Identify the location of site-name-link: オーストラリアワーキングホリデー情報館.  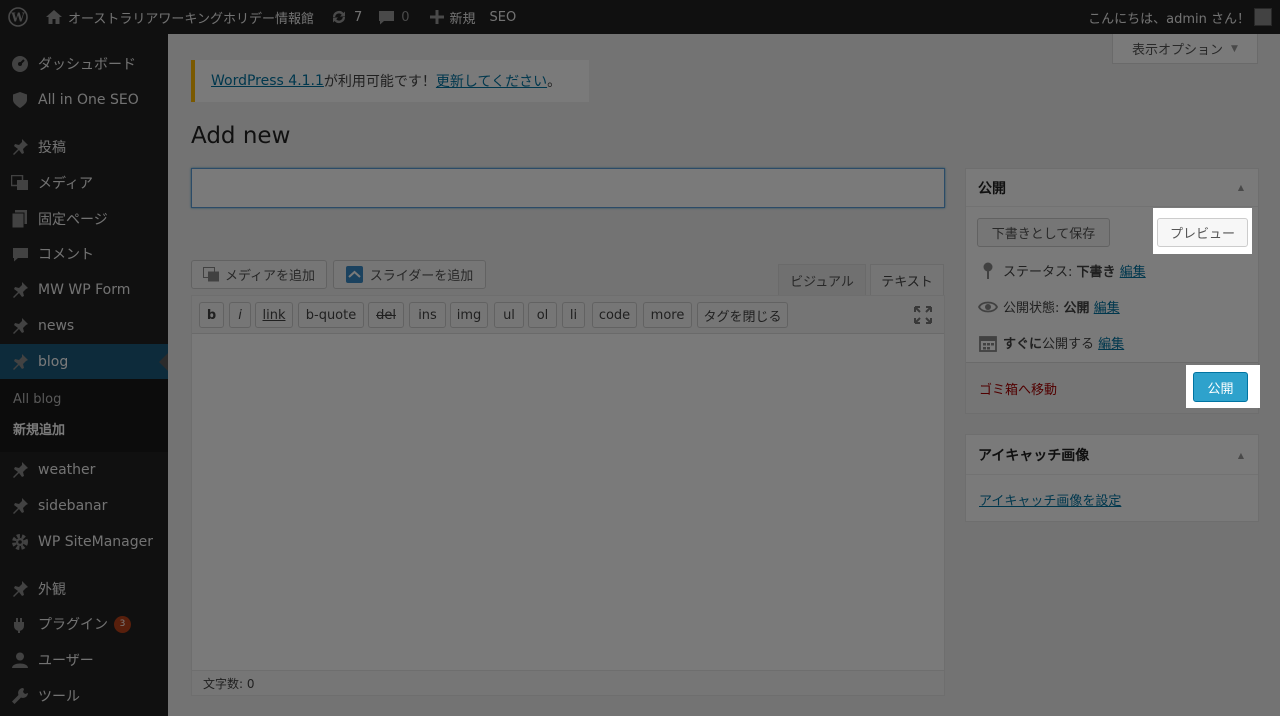
(179, 17).